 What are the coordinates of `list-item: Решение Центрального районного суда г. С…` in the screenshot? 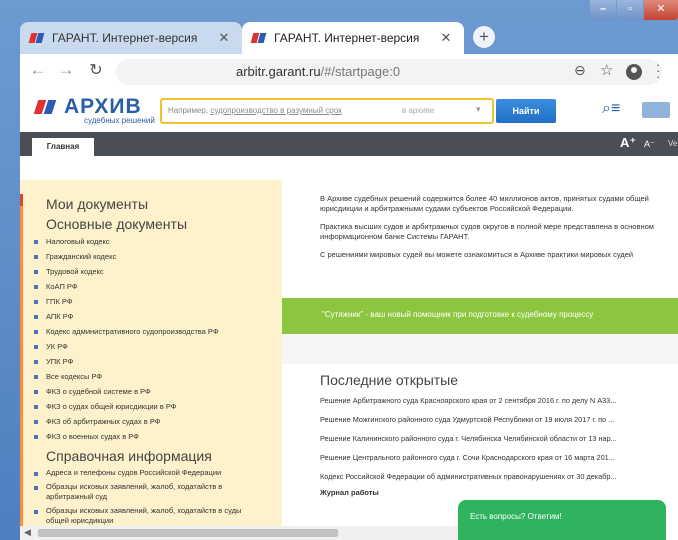 It's located at (493, 462).